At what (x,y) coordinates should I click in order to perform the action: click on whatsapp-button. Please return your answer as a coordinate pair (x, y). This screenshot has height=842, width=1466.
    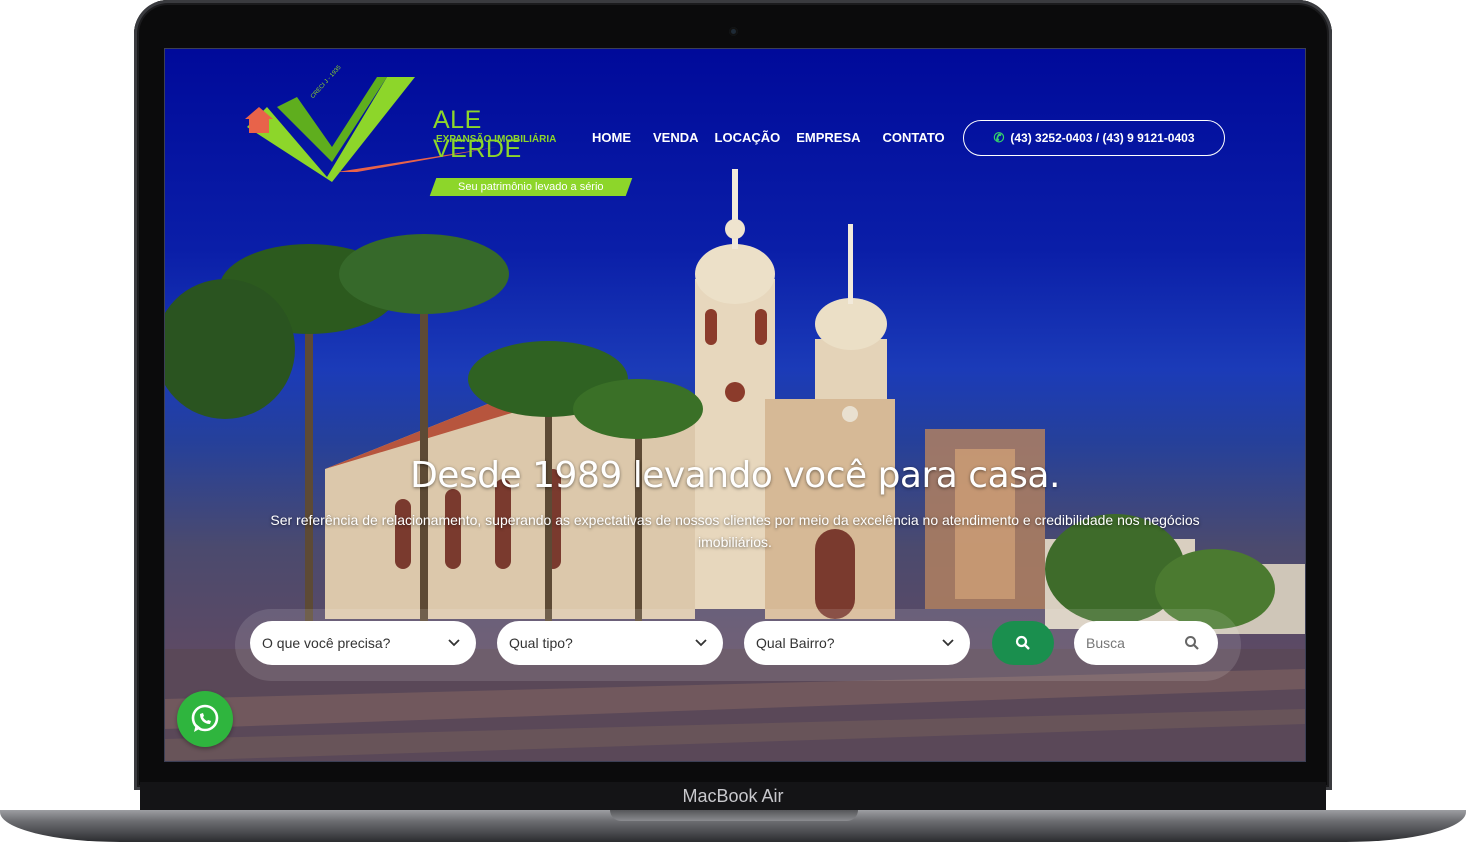
    Looking at the image, I should click on (205, 719).